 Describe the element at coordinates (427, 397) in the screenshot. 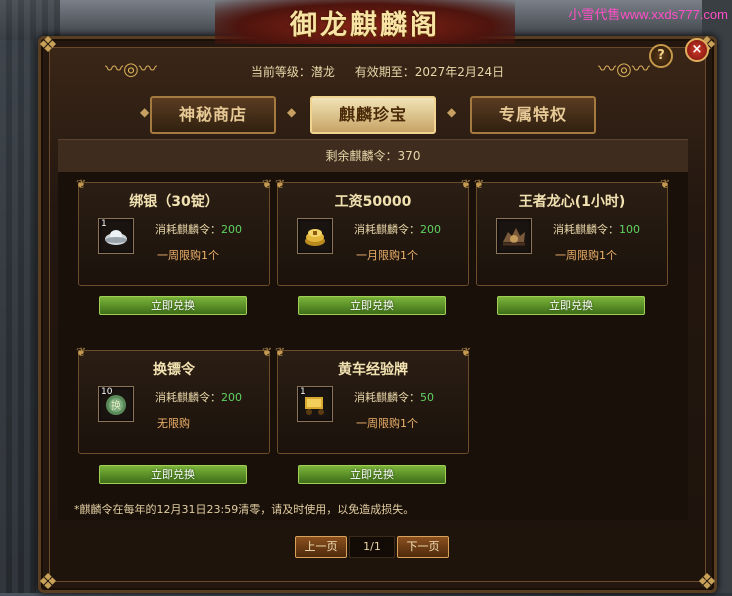

I see `cost-value: 50` at that location.